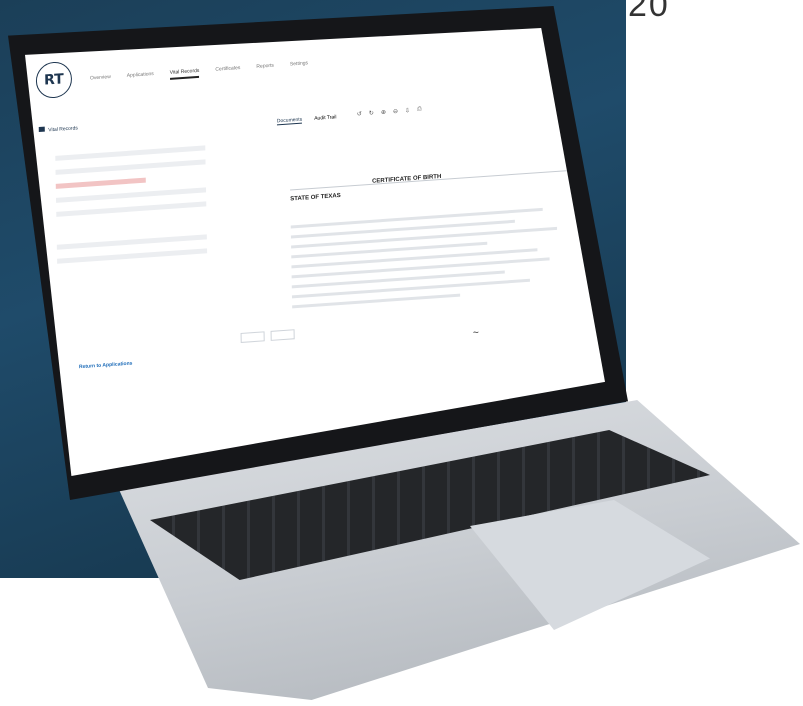  Describe the element at coordinates (431, 257) in the screenshot. I see `certificate-body` at that location.